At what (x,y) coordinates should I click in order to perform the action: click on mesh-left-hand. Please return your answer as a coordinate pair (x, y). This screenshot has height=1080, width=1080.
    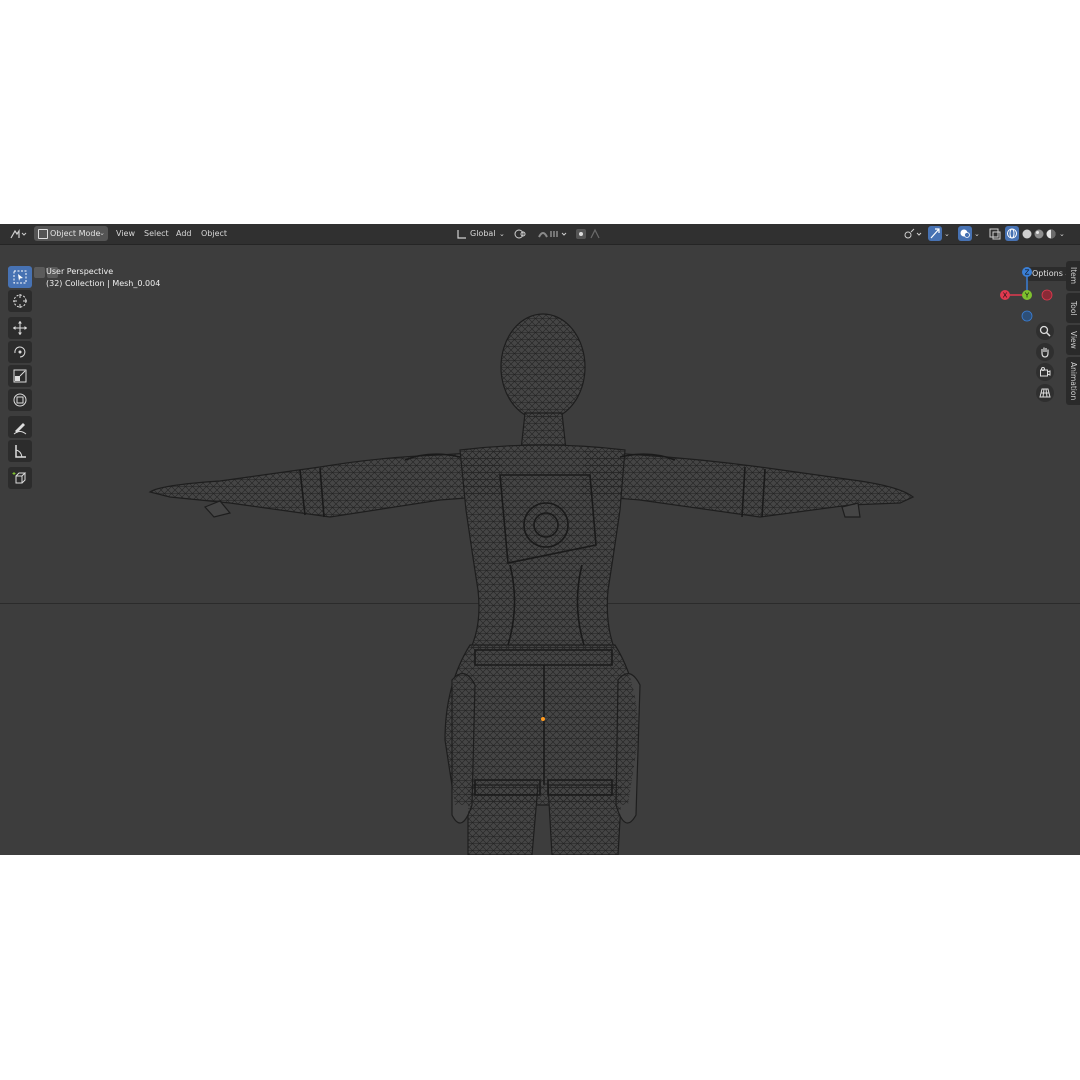
    Looking at the image, I should click on (217, 509).